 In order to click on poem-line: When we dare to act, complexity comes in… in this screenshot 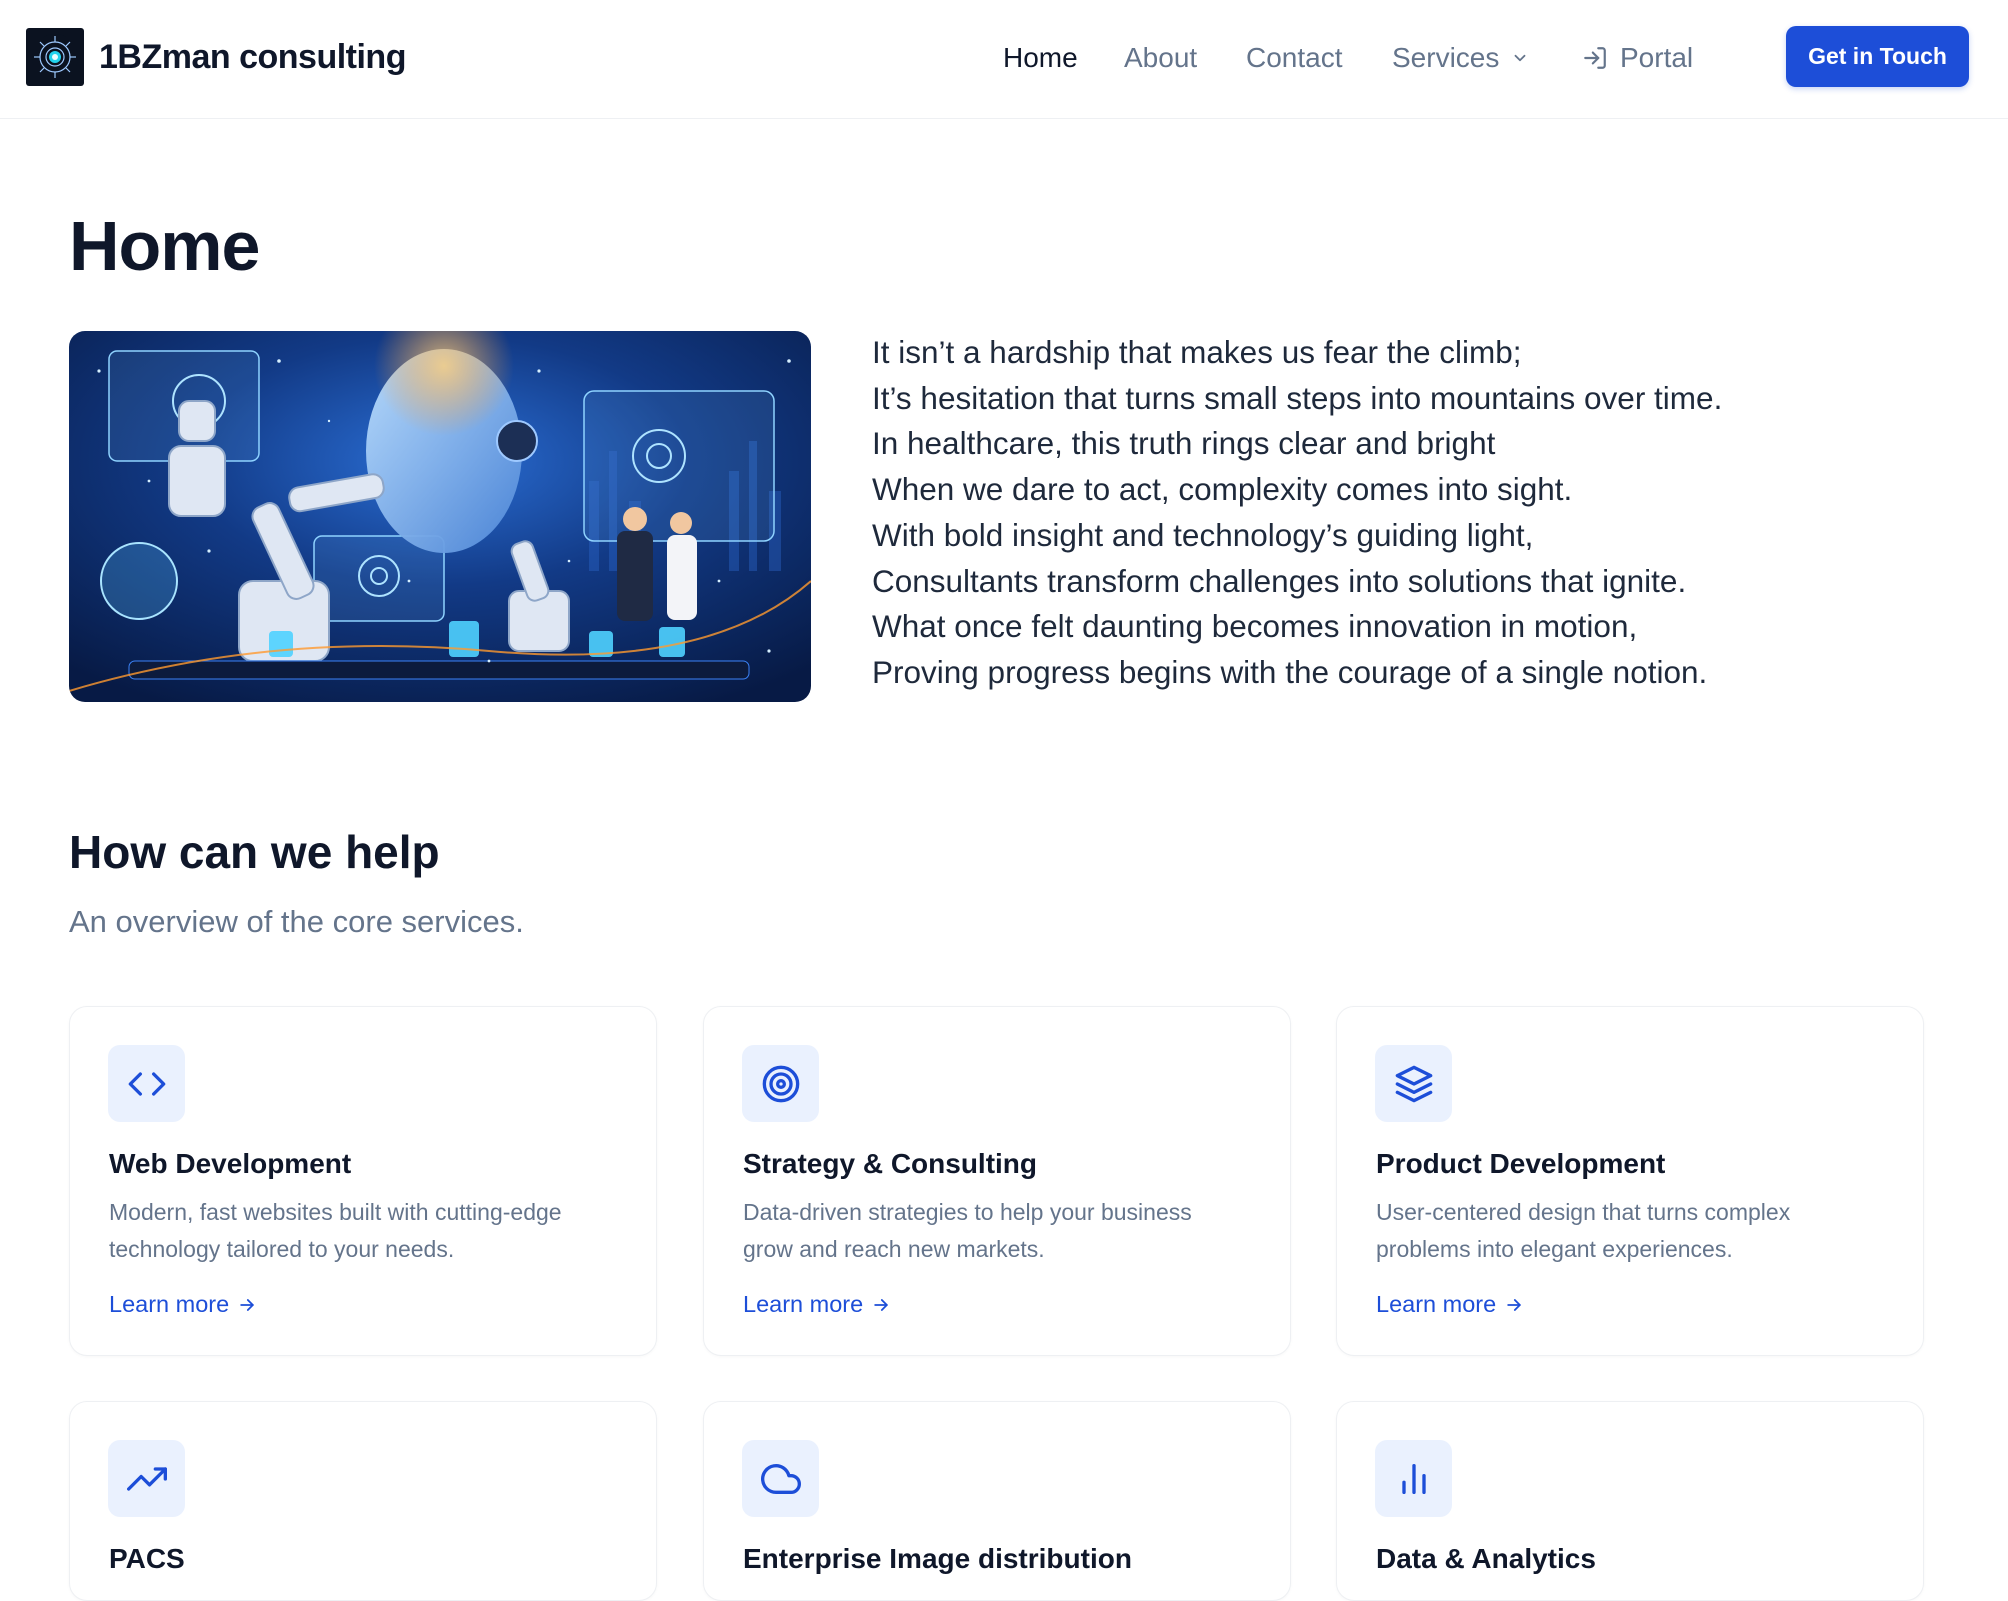, I will do `click(1222, 489)`.